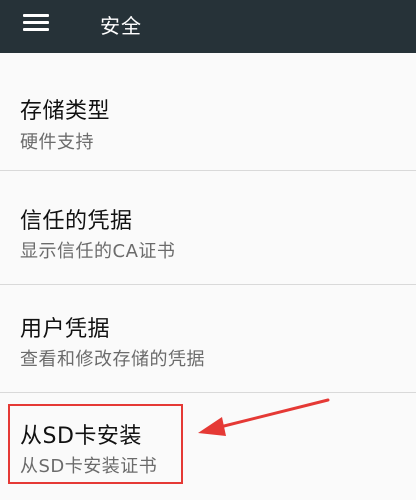  I want to click on page-title: 安全, so click(121, 26).